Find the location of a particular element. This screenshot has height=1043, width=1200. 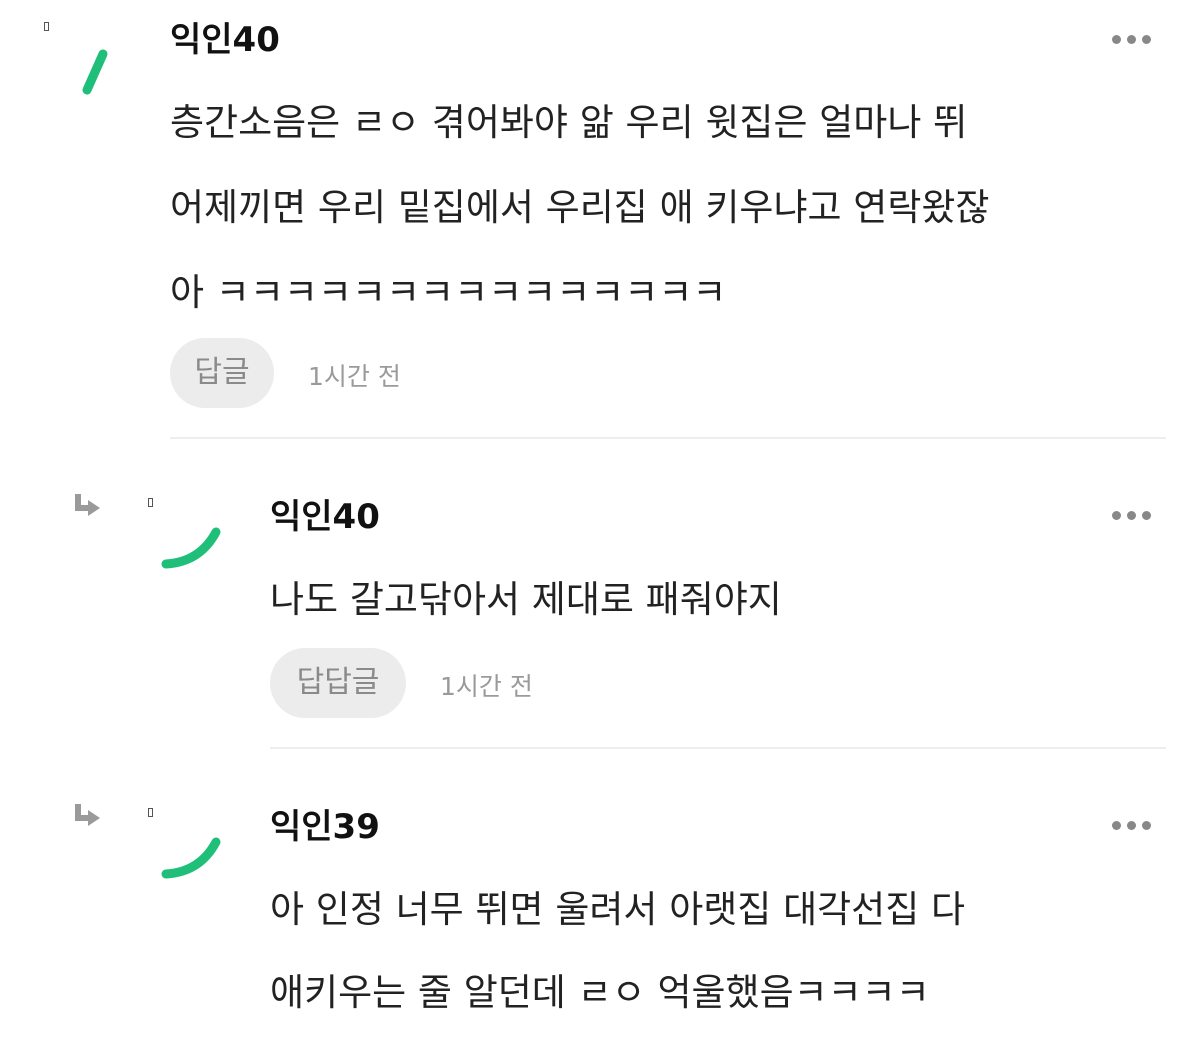

comment-author: 익인39 is located at coordinates (325, 827).